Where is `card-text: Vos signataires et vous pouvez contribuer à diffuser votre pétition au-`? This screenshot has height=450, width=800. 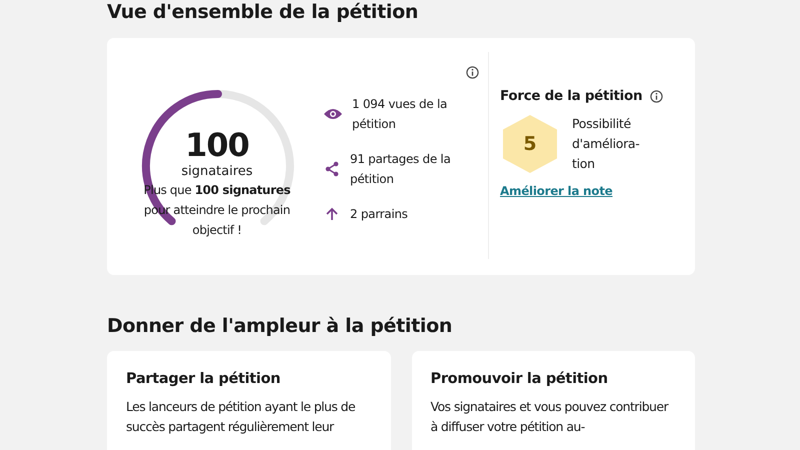
card-text: Vos signataires et vous pouvez contribuer à diffuser votre pétition au- is located at coordinates (550, 417).